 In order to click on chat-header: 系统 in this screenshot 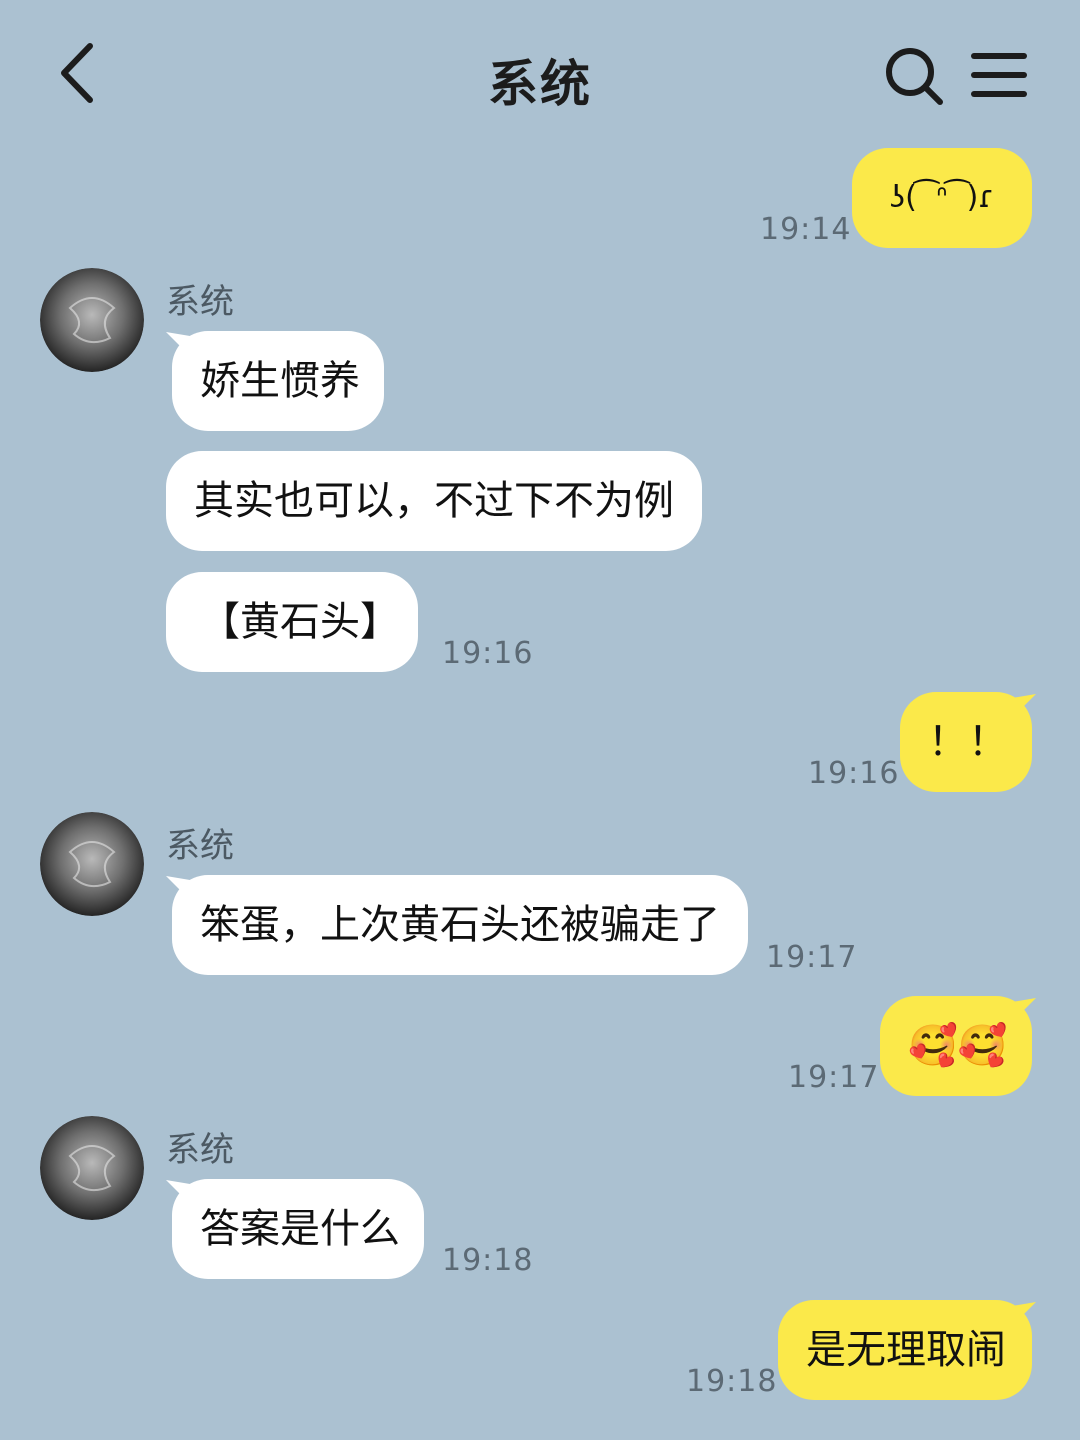, I will do `click(540, 70)`.